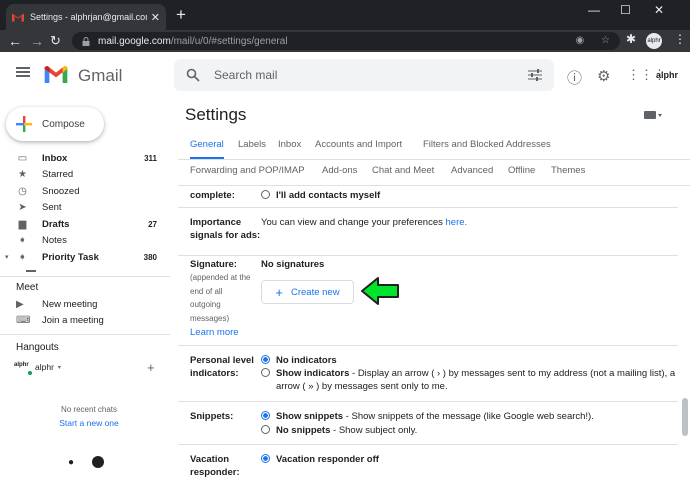 The height and width of the screenshot is (479, 690). Describe the element at coordinates (654, 41) in the screenshot. I see `avatar: alphr` at that location.